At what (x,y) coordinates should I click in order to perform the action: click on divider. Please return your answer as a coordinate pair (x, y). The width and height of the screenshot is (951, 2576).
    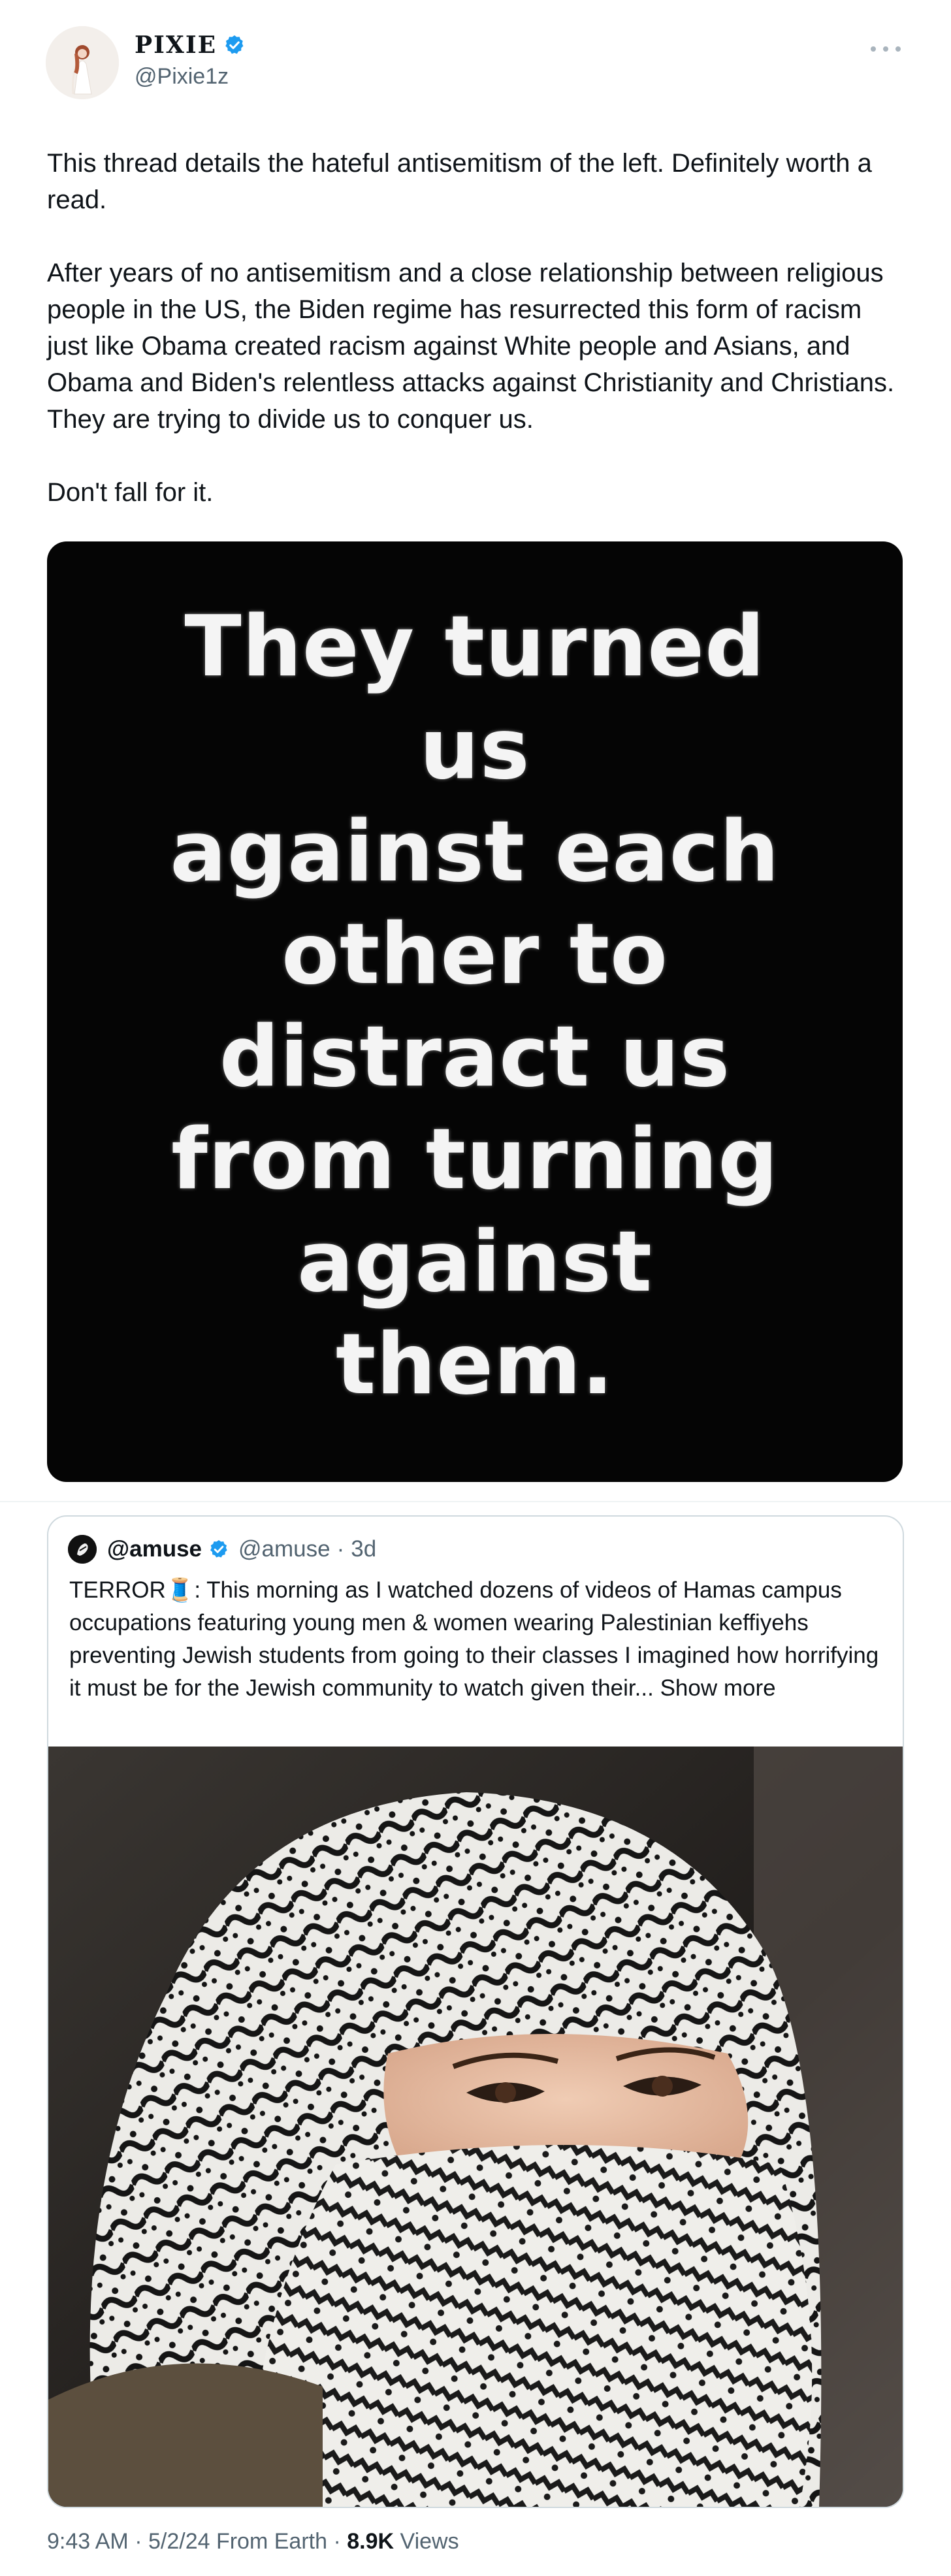
    Looking at the image, I should click on (475, 1501).